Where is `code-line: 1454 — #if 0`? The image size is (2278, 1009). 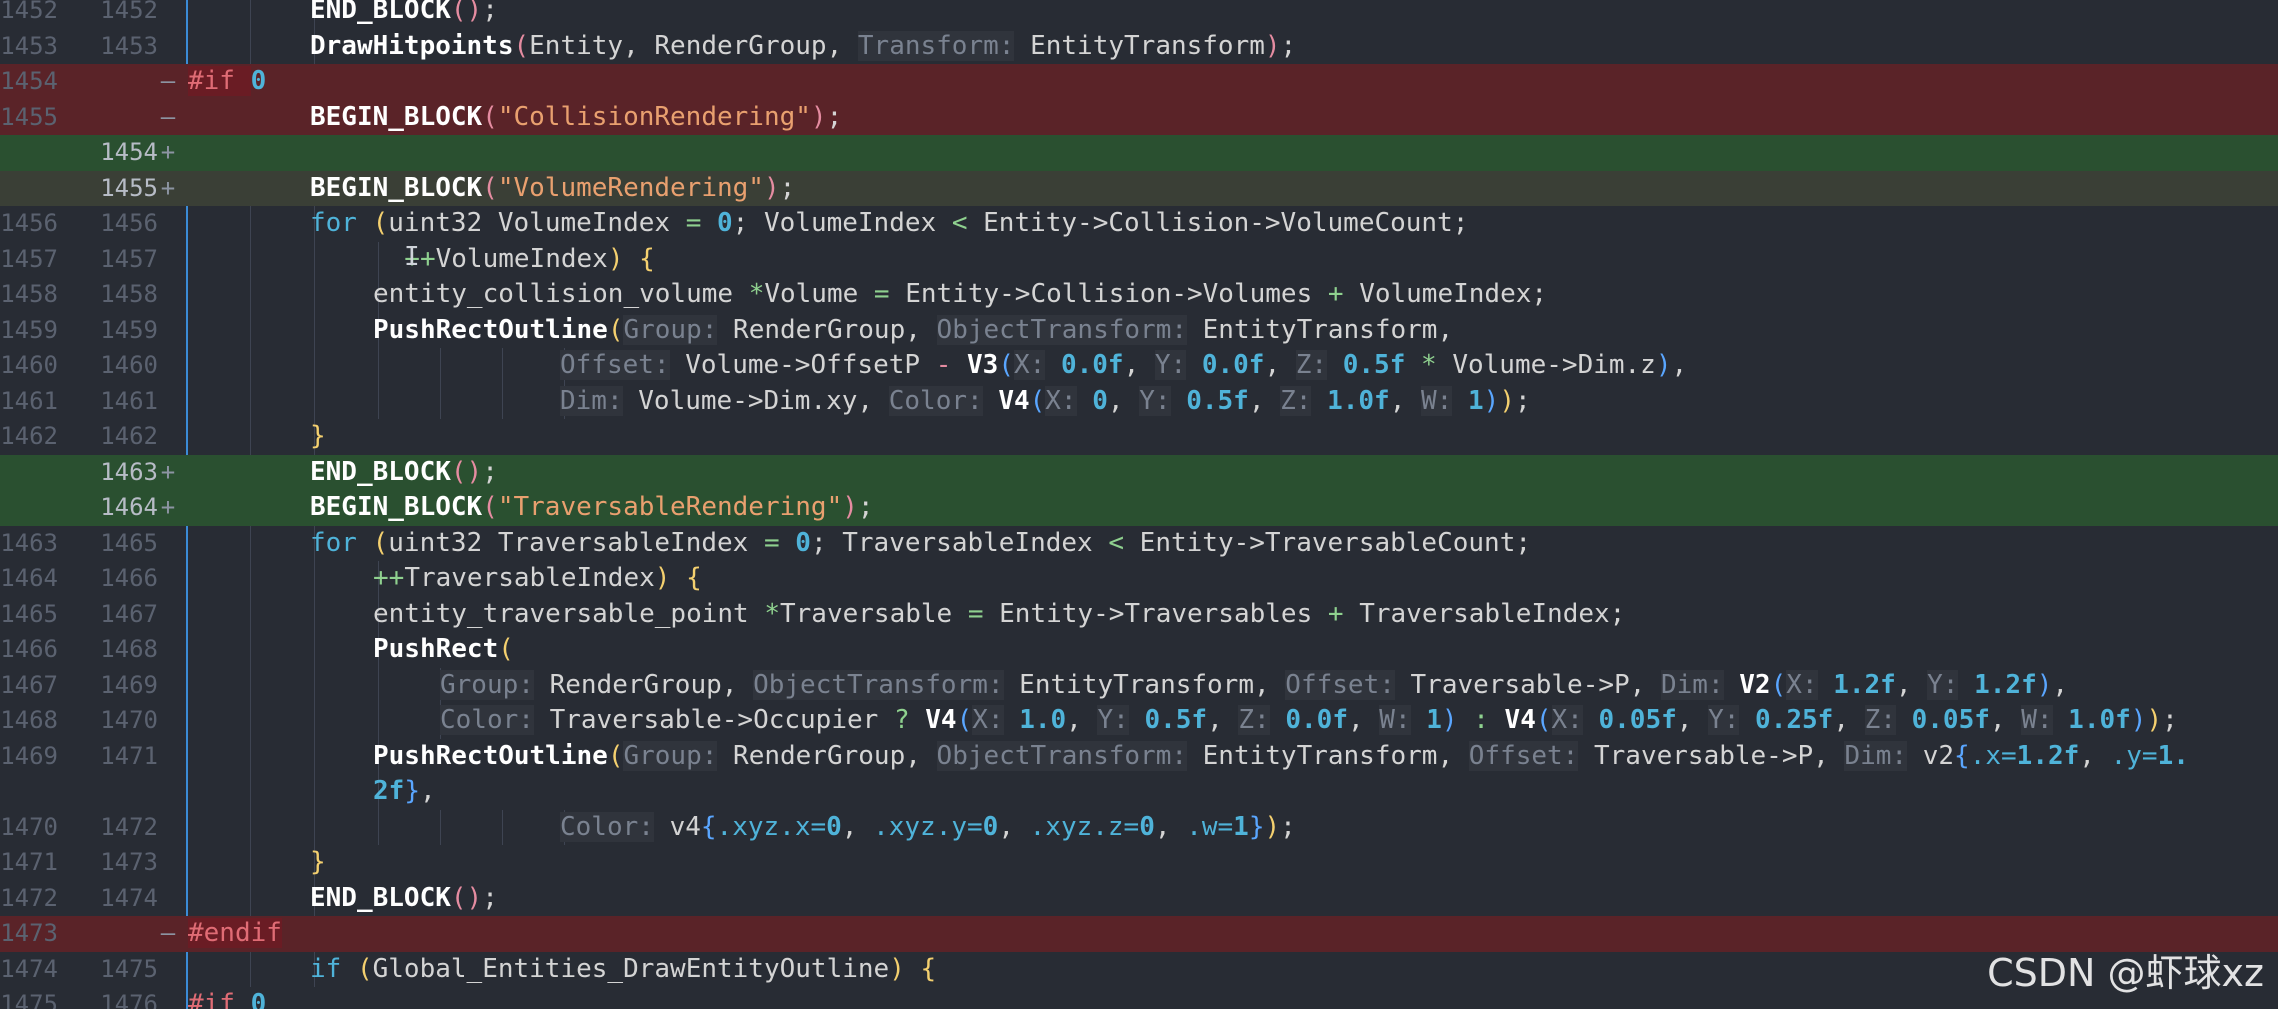
code-line: 1454 — #if 0 is located at coordinates (1139, 82).